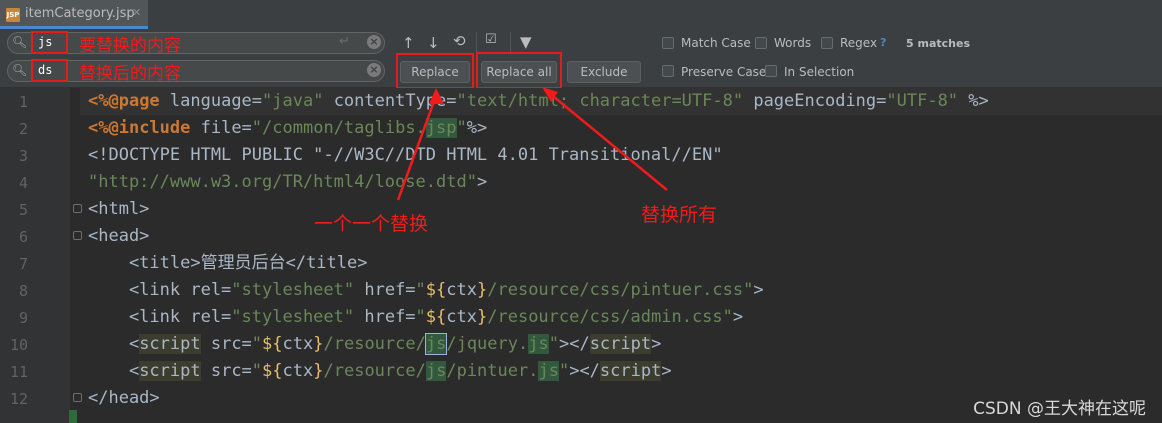  I want to click on watermark: CSDN @王大神在这呢, so click(1059, 409).